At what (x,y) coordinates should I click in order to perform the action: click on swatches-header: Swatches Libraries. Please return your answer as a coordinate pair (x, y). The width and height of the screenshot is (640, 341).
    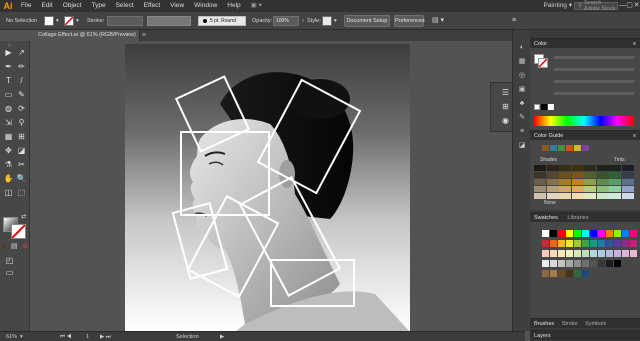
    Looking at the image, I should click on (585, 217).